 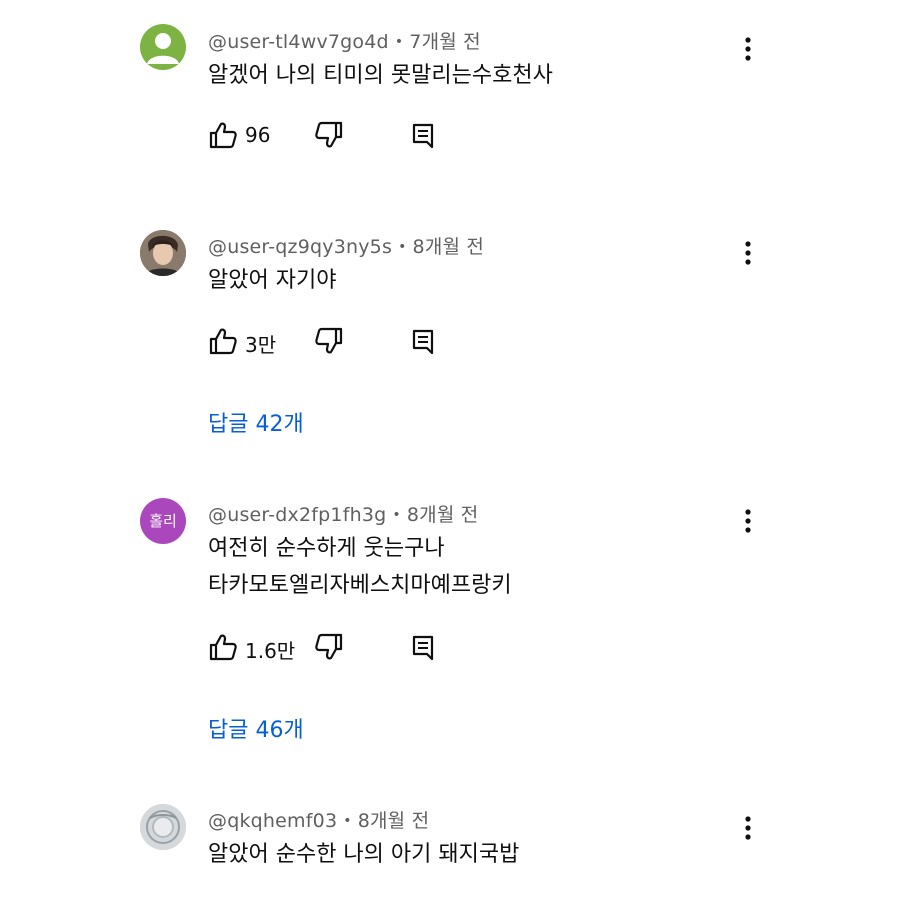 I want to click on comment-author: @qkqhemf03, so click(x=272, y=821).